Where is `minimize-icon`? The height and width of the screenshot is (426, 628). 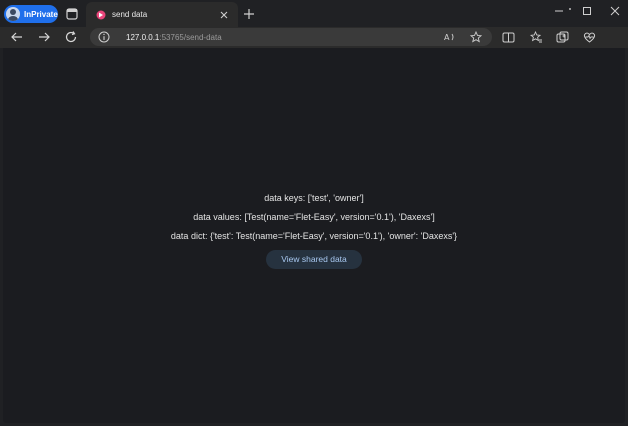 minimize-icon is located at coordinates (559, 11).